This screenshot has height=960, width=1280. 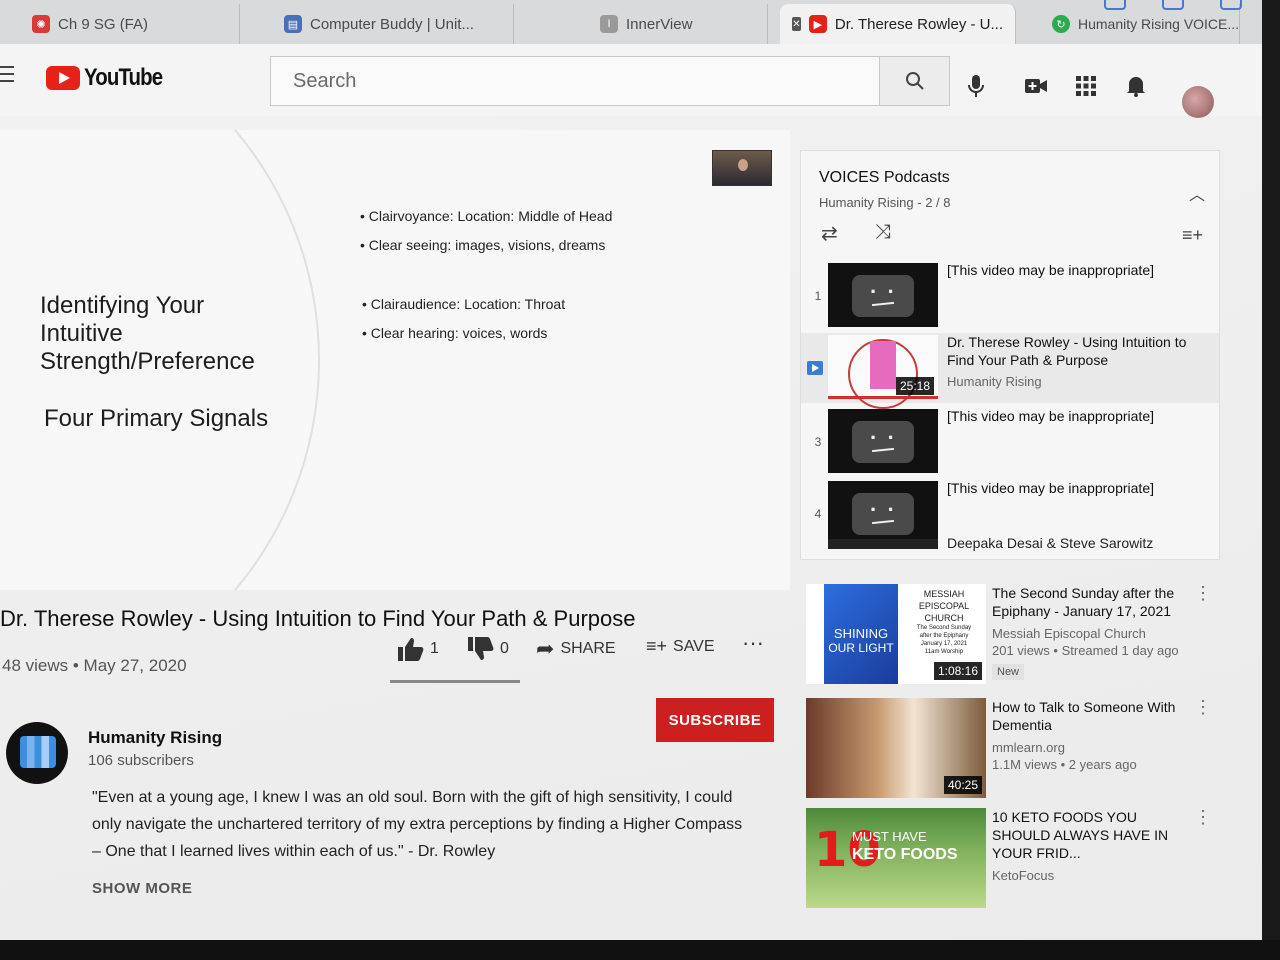 What do you see at coordinates (1036, 86) in the screenshot?
I see `create-video-icon` at bounding box center [1036, 86].